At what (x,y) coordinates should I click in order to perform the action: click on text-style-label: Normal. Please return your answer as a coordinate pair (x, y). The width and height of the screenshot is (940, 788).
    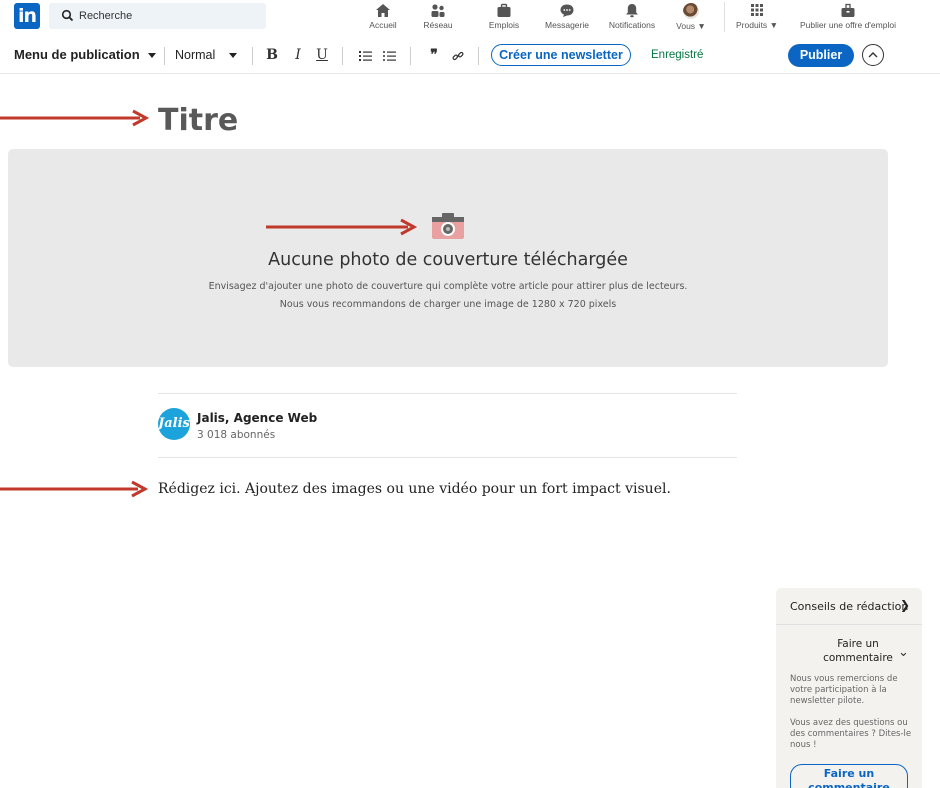
    Looking at the image, I should click on (195, 55).